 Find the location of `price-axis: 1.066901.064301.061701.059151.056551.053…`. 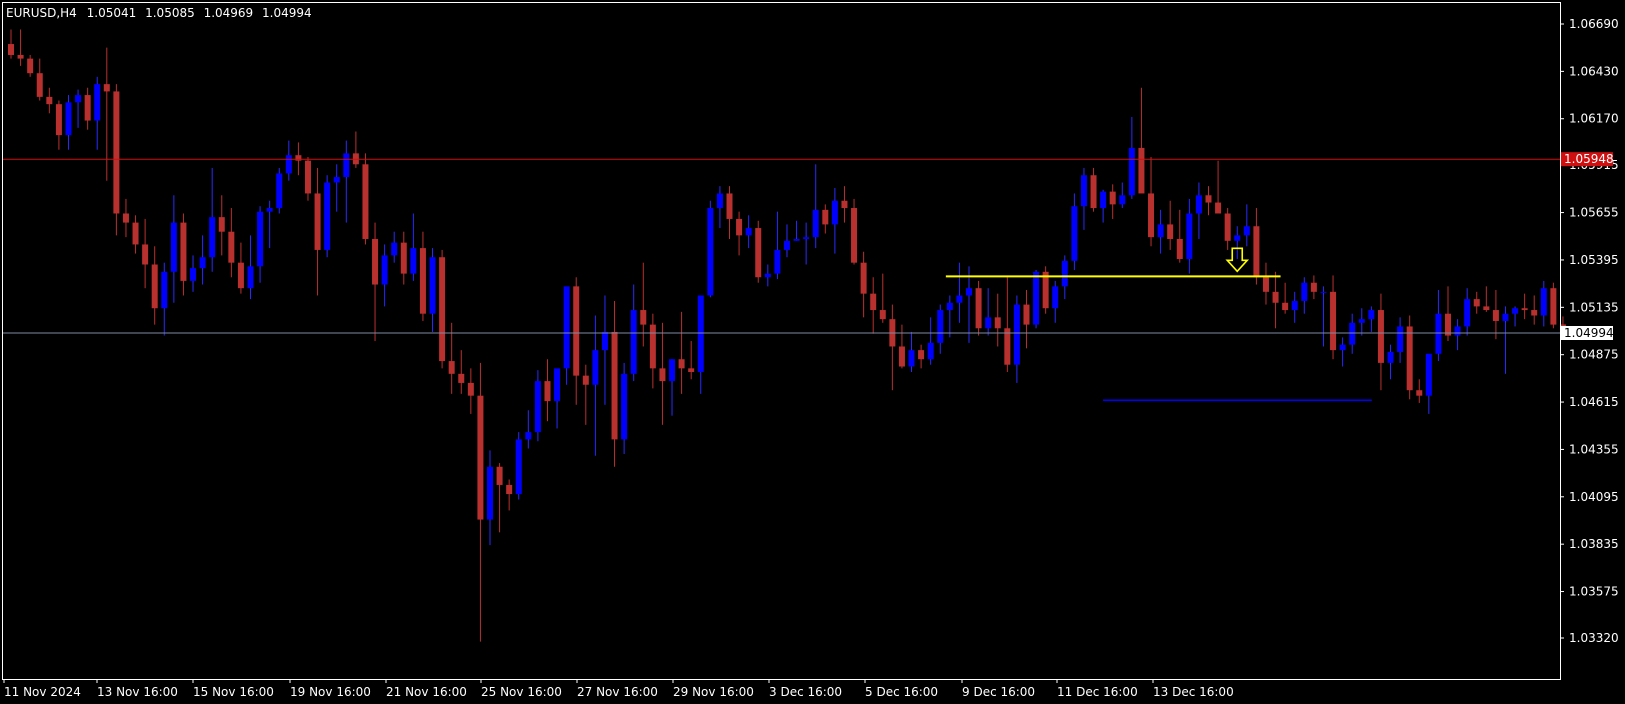

price-axis: 1.066901.064301.061701.059151.056551.053… is located at coordinates (1589, 331).